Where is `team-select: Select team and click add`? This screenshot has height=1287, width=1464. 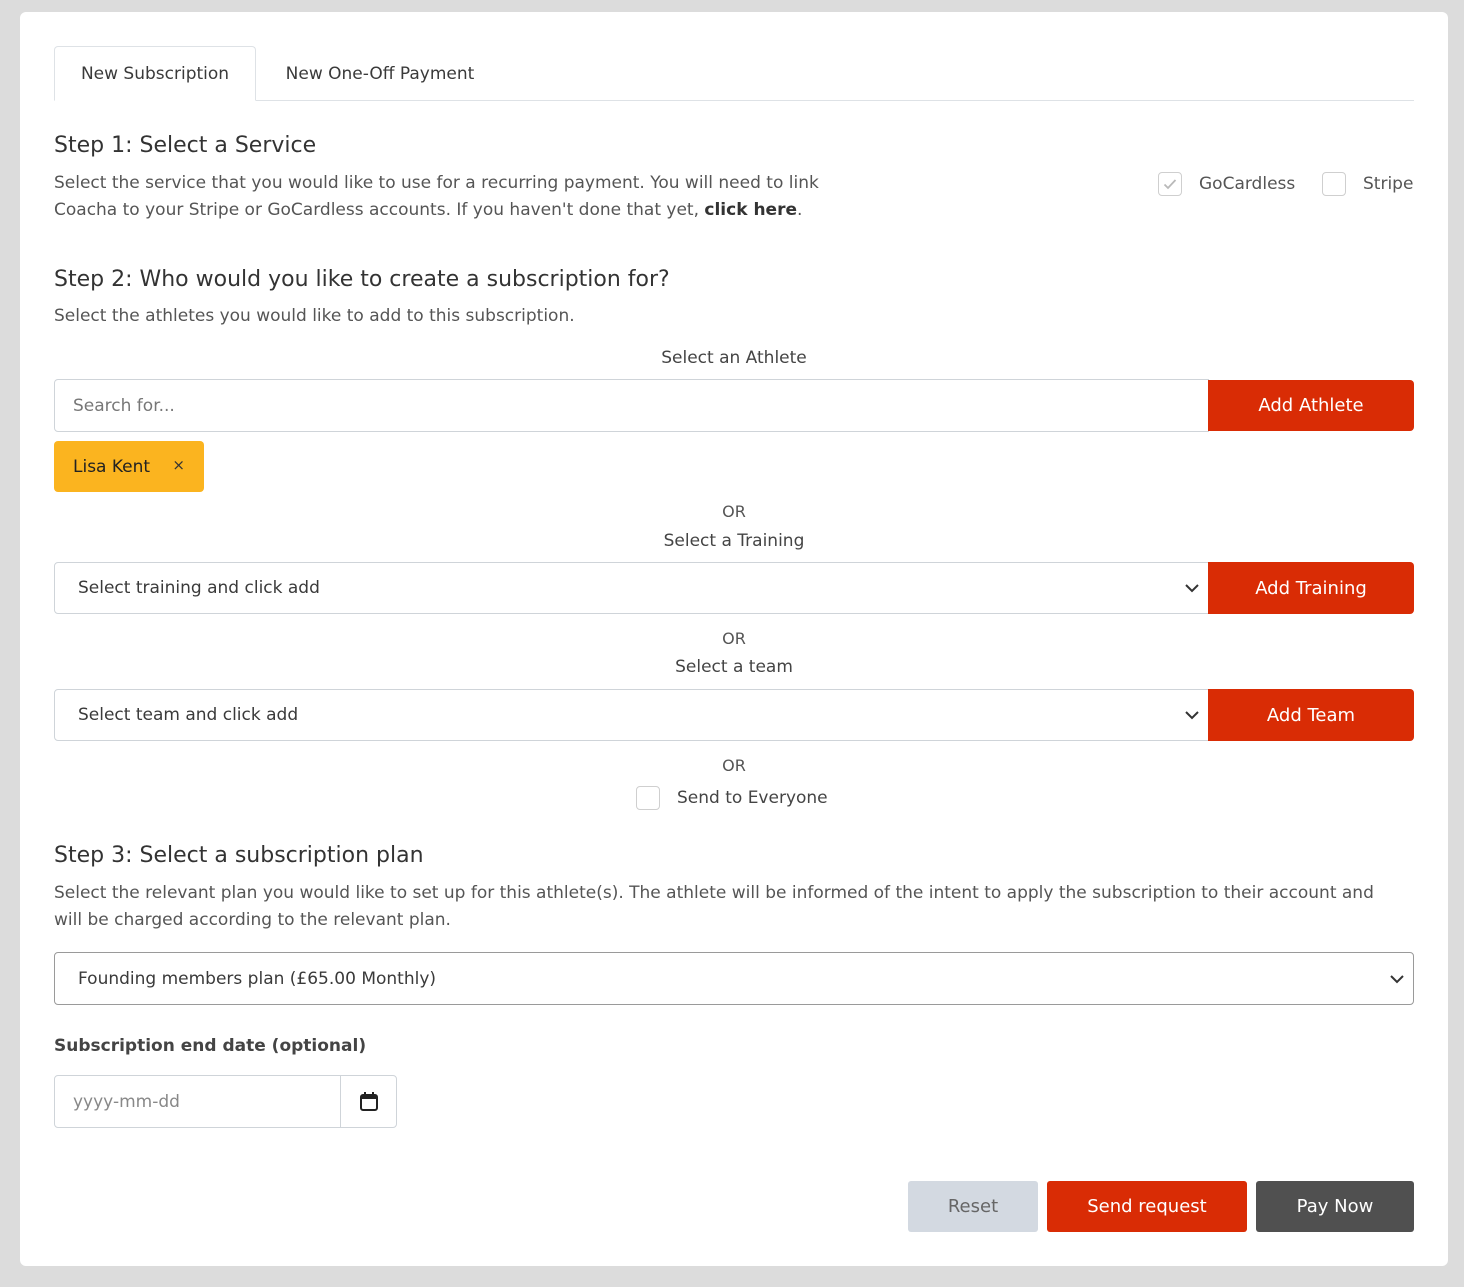
team-select: Select team and click add is located at coordinates (631, 715).